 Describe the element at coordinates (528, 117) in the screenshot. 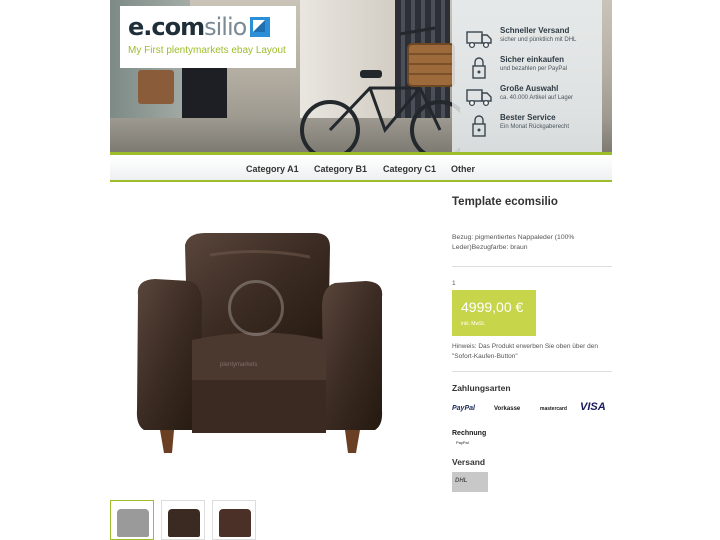

I see `feature-title: Bester Service` at that location.